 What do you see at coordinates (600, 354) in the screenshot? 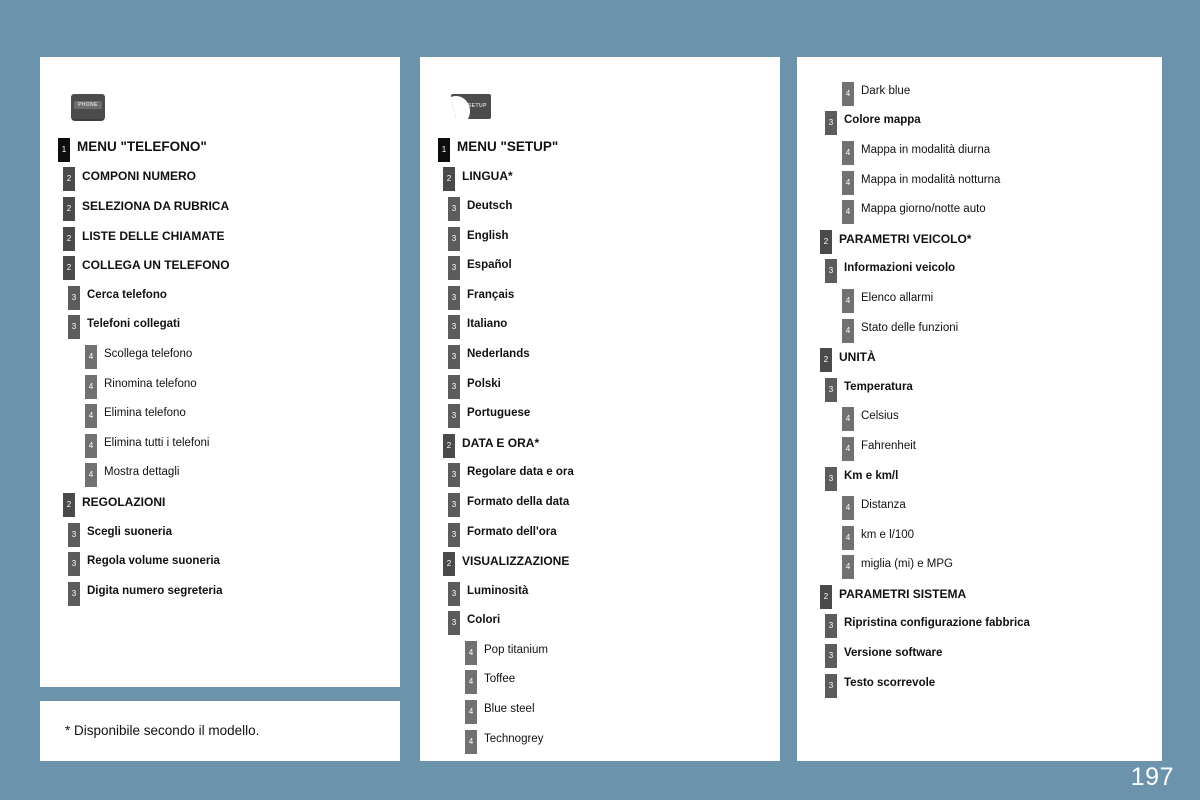
I see `menu-item: 3 Nederlands` at bounding box center [600, 354].